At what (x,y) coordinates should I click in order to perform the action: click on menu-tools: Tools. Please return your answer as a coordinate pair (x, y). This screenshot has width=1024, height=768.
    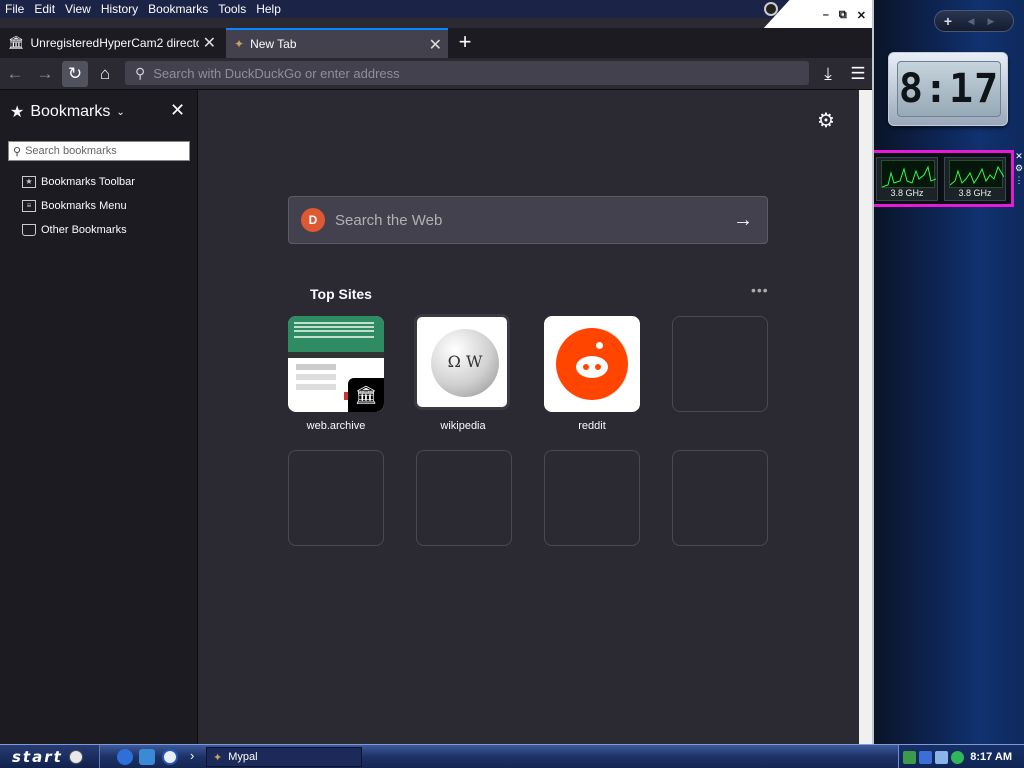
    Looking at the image, I should click on (232, 9).